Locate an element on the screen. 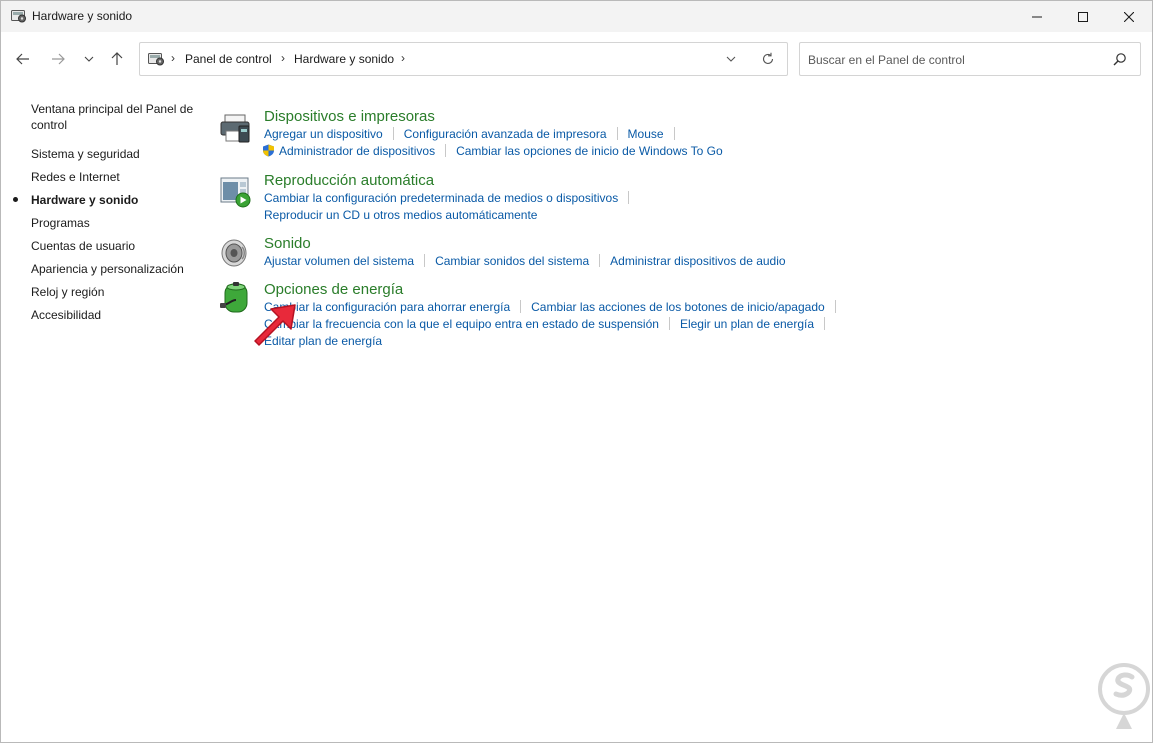  minimize-icon is located at coordinates (1037, 16).